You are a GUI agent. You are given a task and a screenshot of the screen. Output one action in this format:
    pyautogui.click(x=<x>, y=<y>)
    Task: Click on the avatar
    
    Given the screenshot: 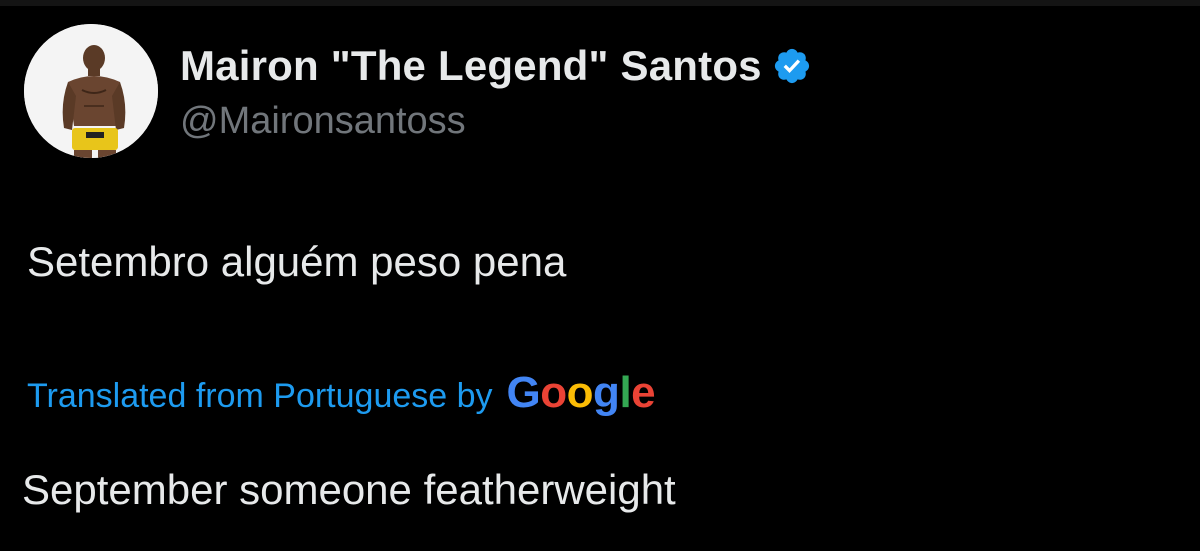 What is the action you would take?
    pyautogui.click(x=91, y=91)
    